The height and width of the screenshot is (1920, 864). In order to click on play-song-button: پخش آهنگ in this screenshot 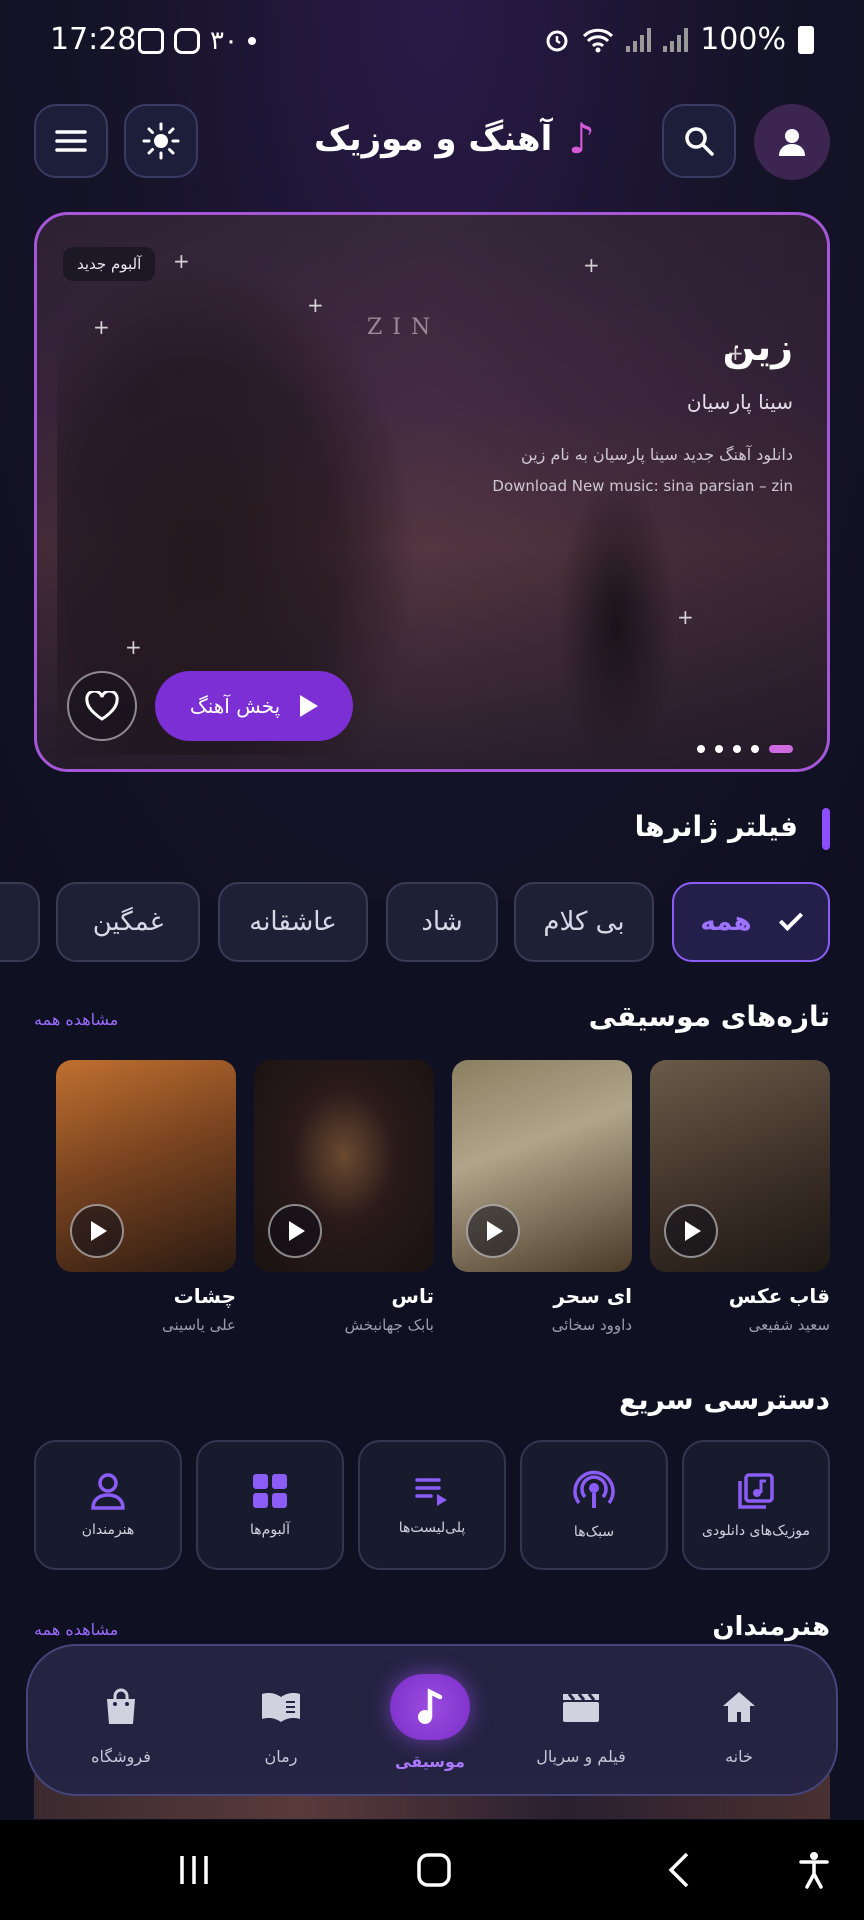, I will do `click(254, 706)`.